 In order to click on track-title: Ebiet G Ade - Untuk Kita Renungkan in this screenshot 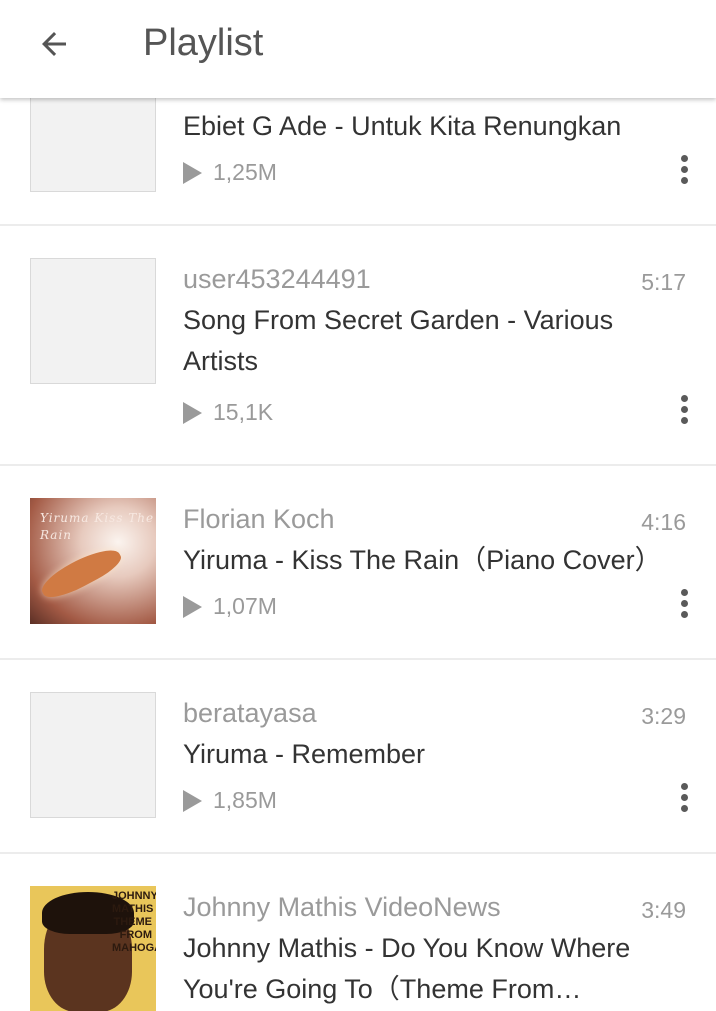, I will do `click(402, 126)`.